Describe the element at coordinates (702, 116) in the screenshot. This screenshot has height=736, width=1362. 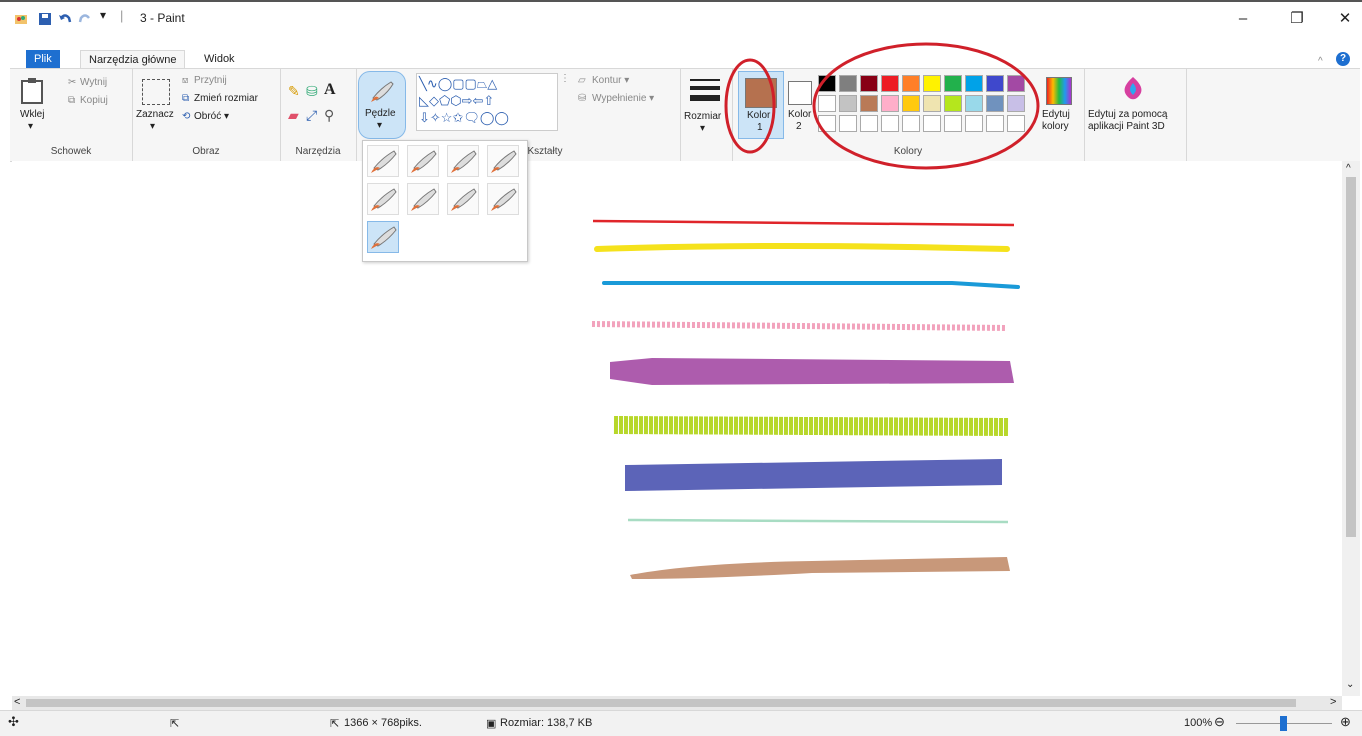
I see `size-button: Rozmiar` at that location.